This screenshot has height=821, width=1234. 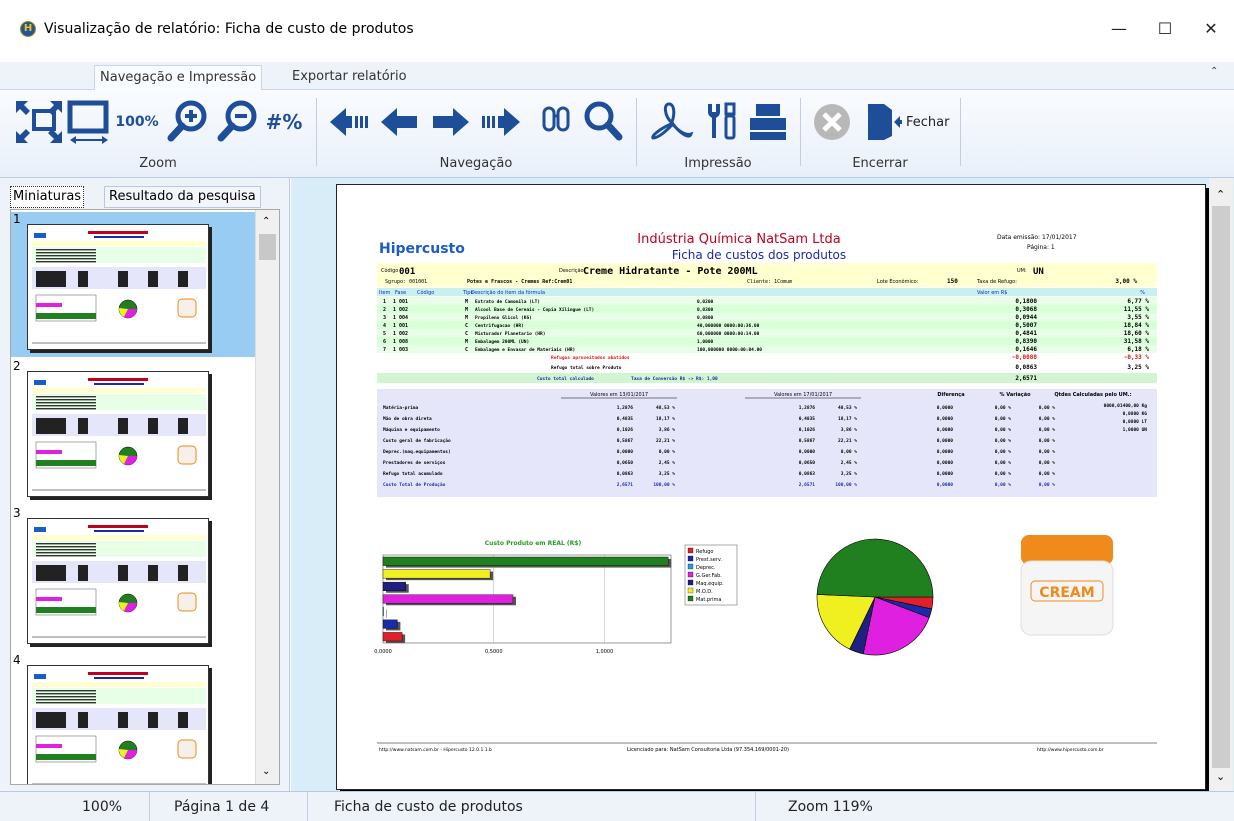 I want to click on zoom-100-button: 100%, so click(x=137, y=122).